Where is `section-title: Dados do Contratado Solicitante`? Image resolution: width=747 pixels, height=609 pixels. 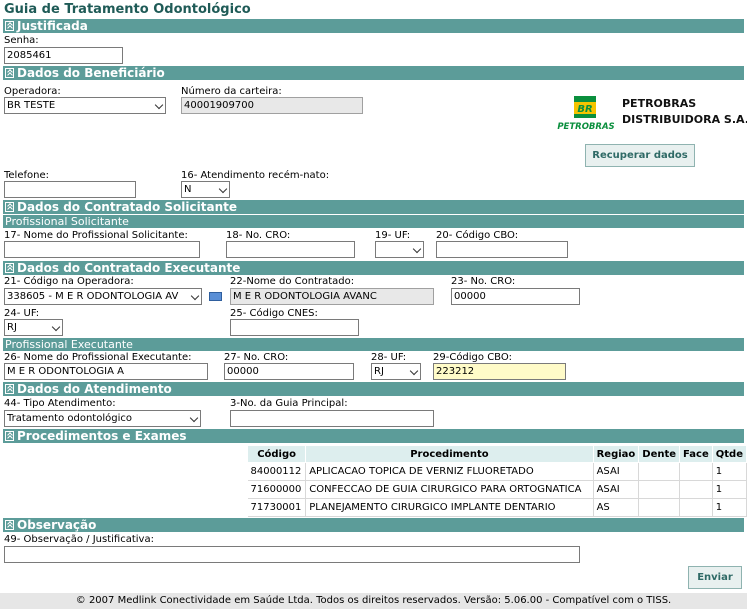
section-title: Dados do Contratado Solicitante is located at coordinates (127, 207).